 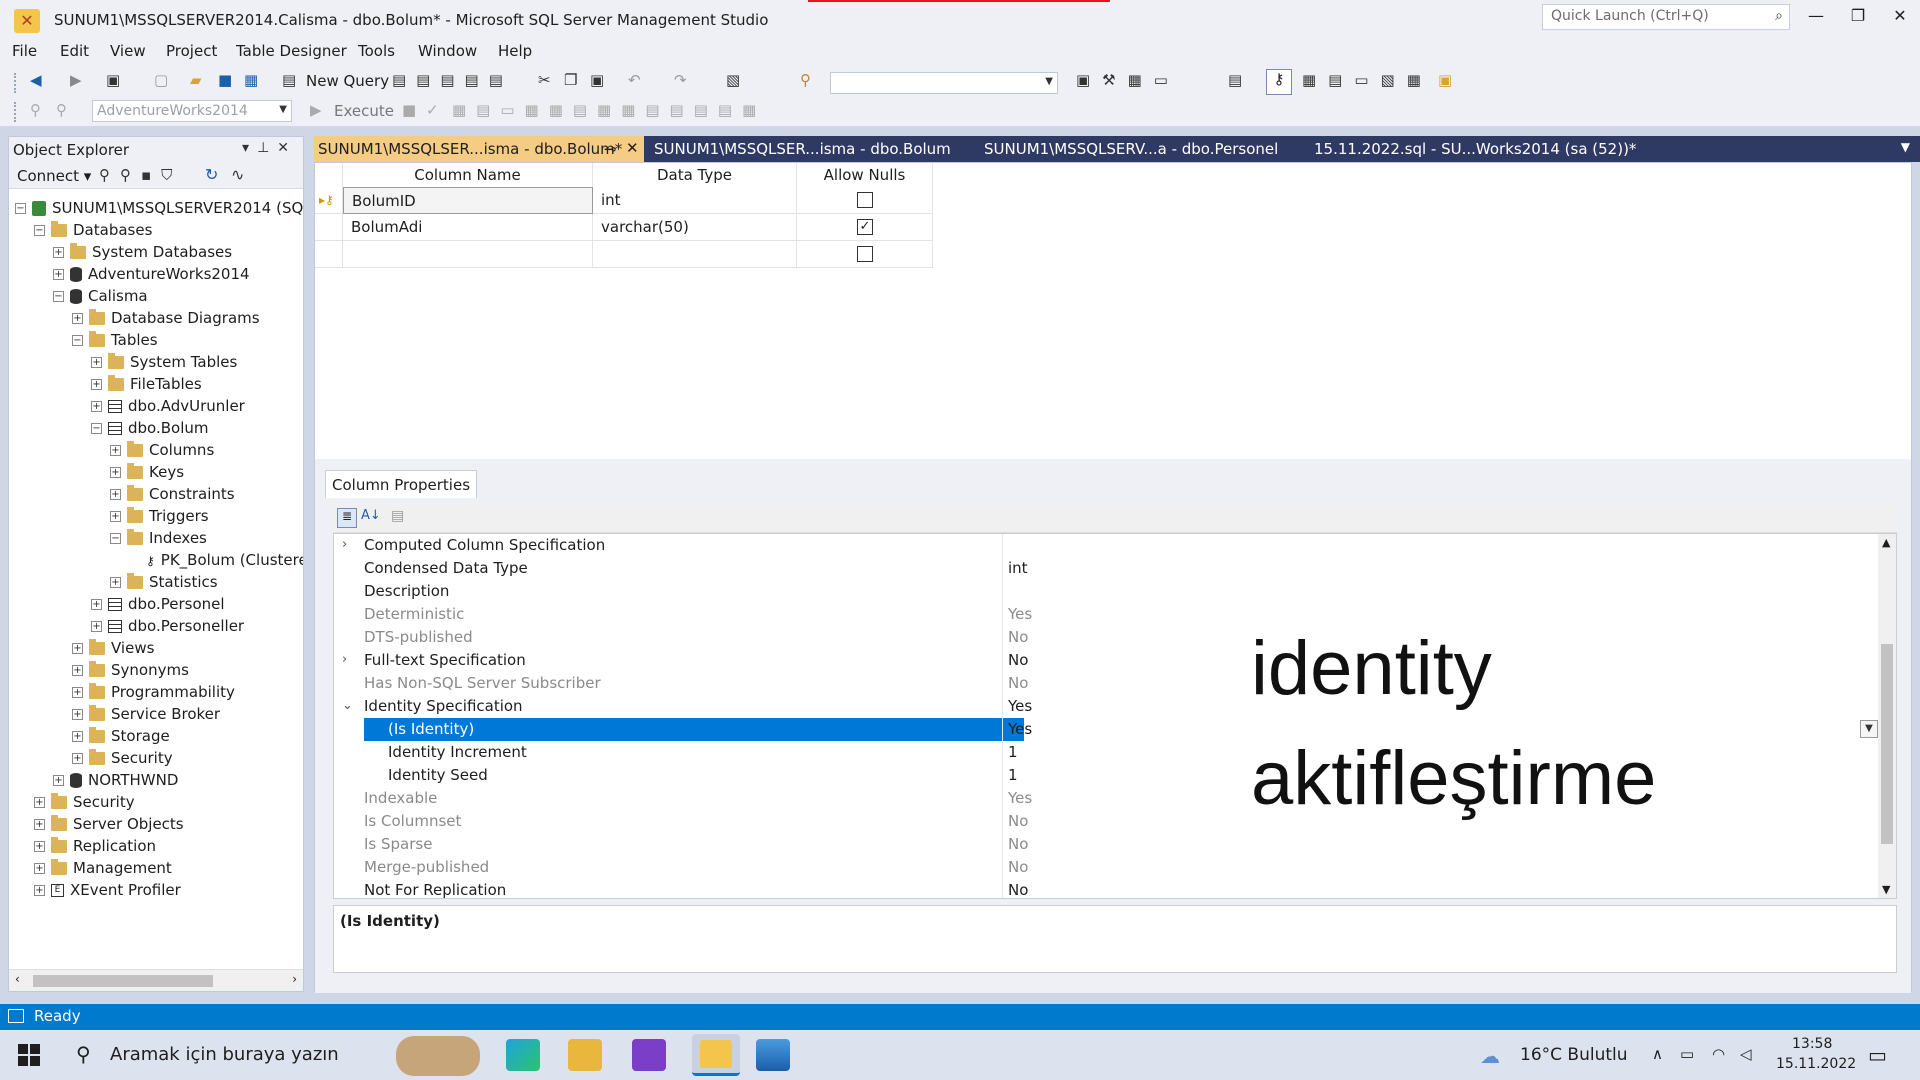 I want to click on activity-monitor-icon: ▧, so click(x=733, y=80).